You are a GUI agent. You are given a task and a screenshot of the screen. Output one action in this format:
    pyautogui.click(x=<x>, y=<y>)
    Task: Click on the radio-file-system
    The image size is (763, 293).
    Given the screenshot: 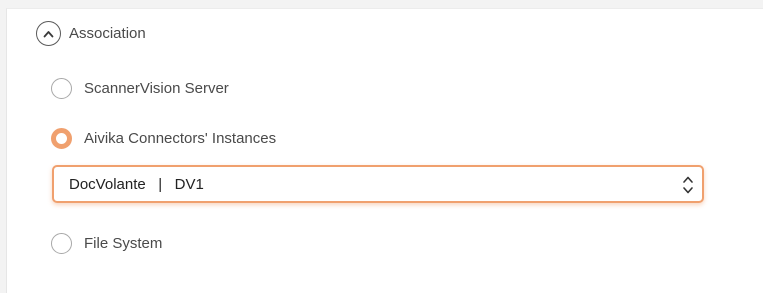 What is the action you would take?
    pyautogui.click(x=61, y=243)
    